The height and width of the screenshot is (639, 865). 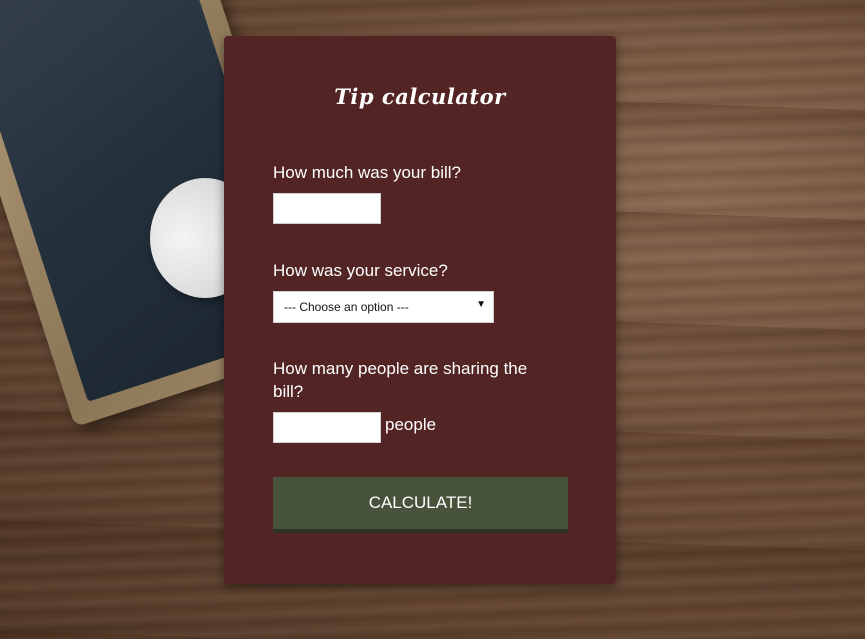 I want to click on people-question-label: How many people are sharing the bill?, so click(x=400, y=380).